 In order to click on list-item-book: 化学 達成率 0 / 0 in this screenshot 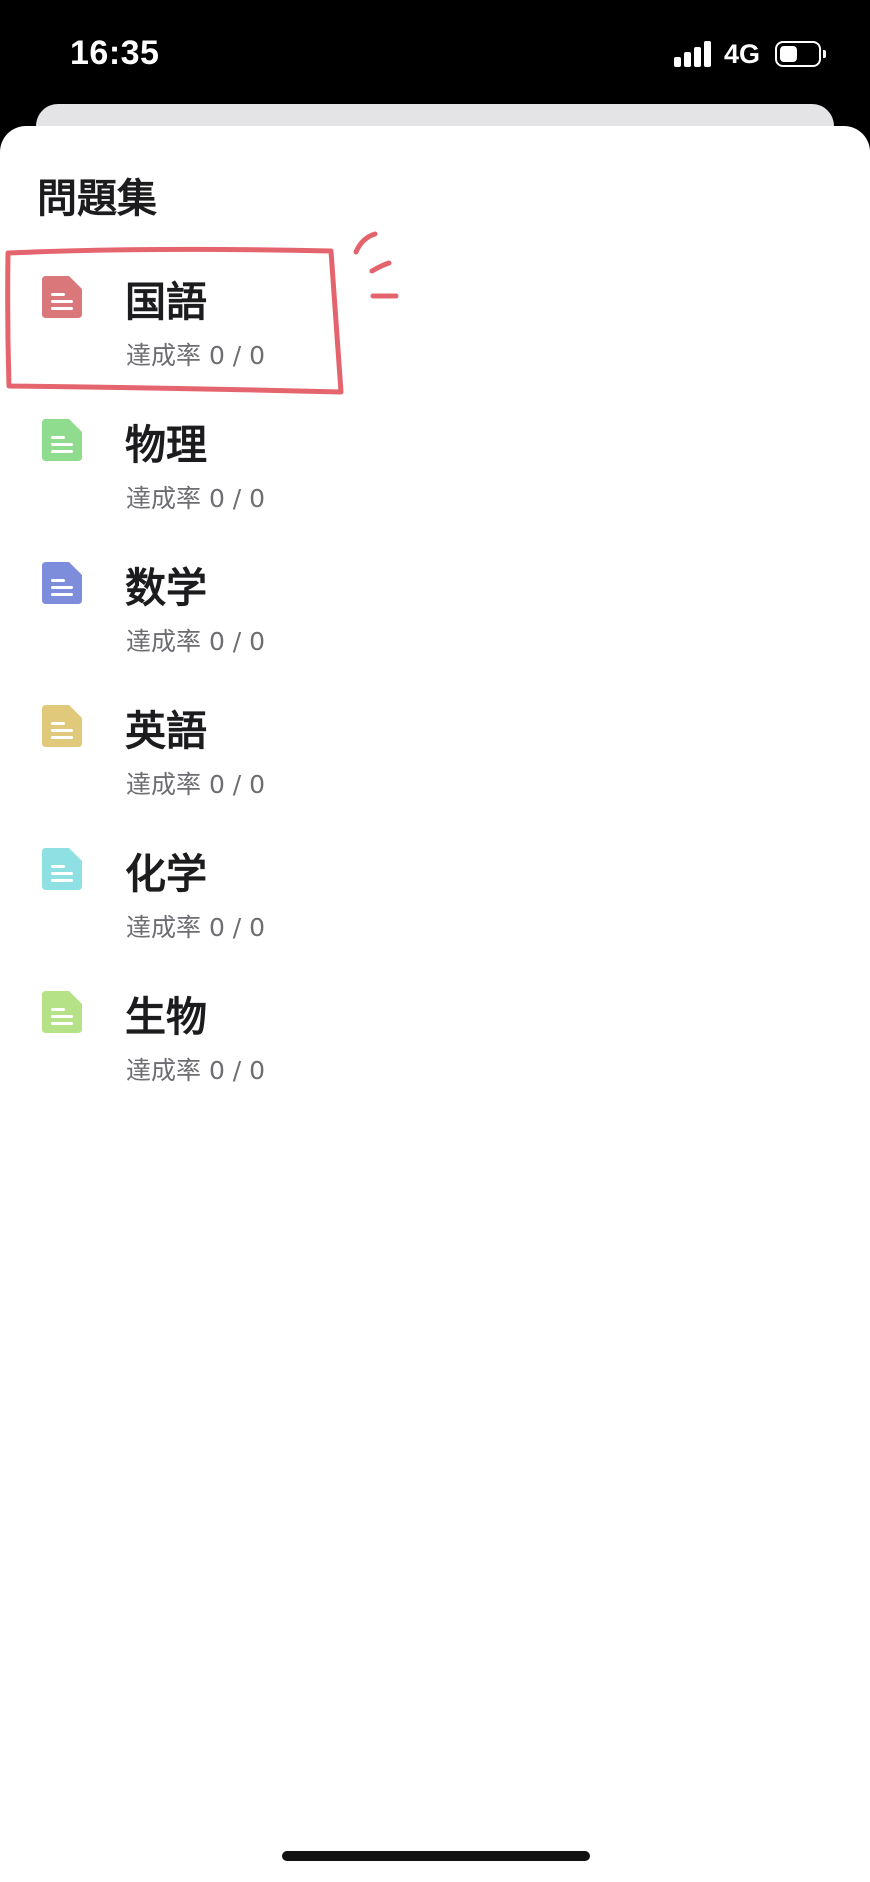, I will do `click(435, 893)`.